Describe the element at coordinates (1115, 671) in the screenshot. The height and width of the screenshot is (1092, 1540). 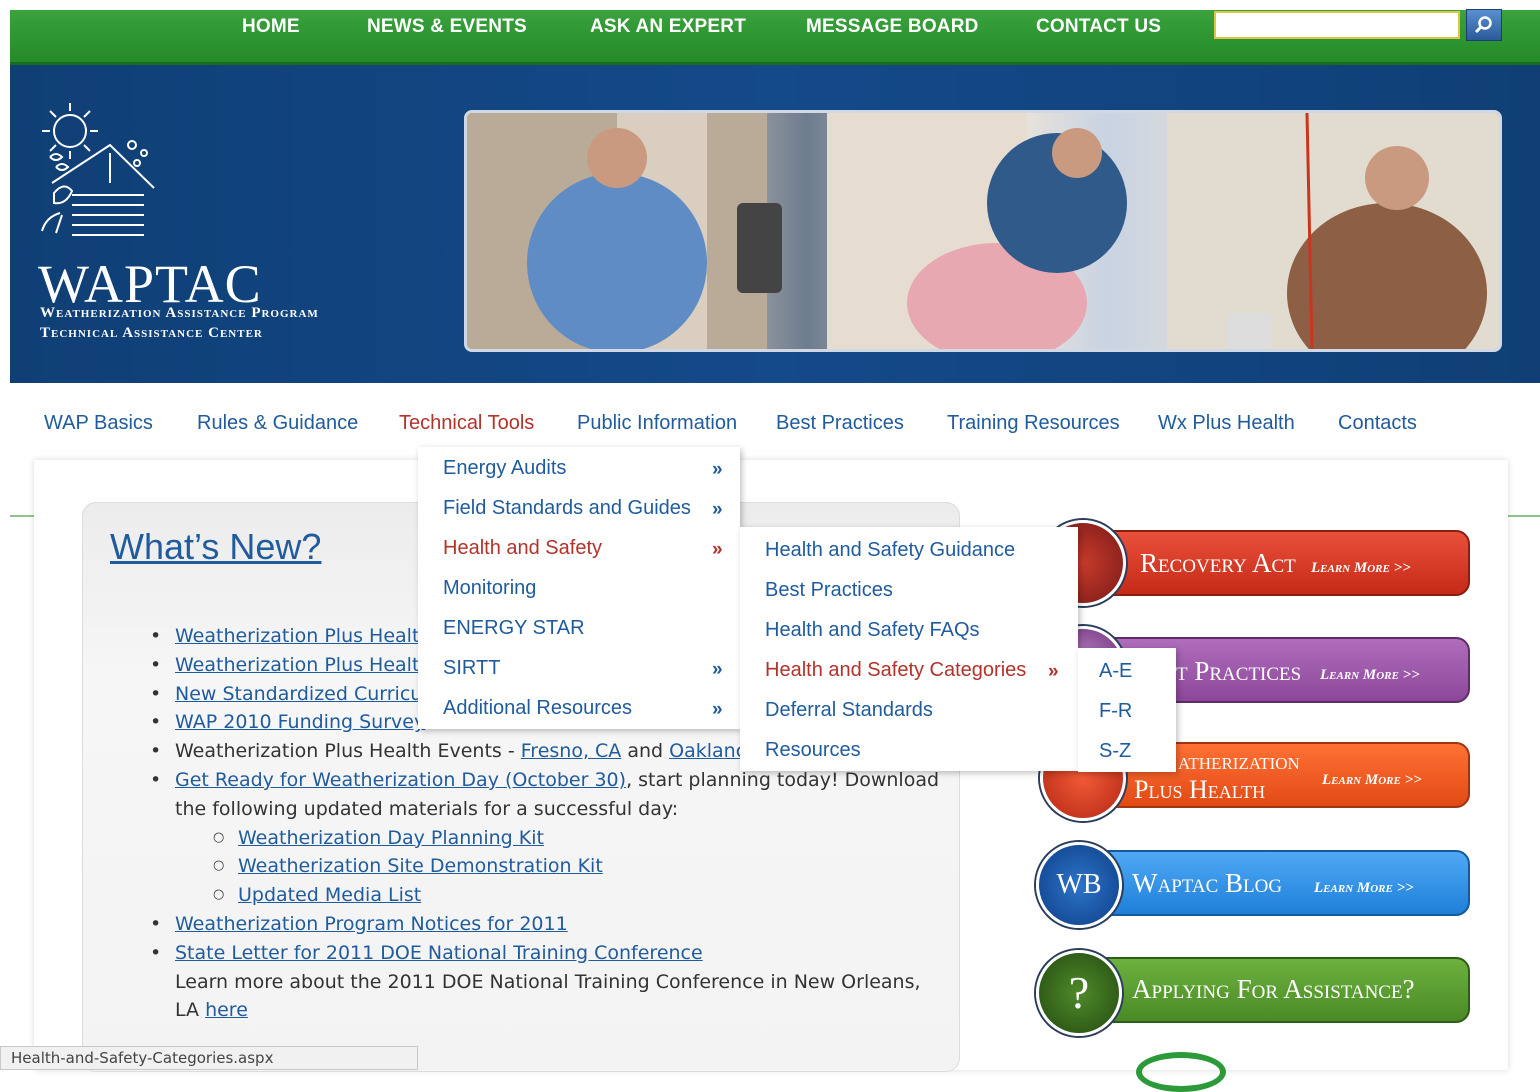
I see `menu-item-a-e: A-E` at that location.